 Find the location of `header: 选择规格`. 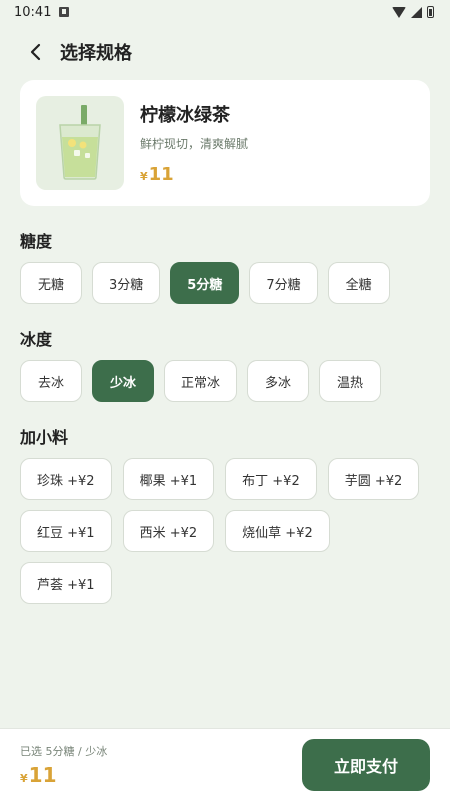

header: 选择规格 is located at coordinates (225, 52).